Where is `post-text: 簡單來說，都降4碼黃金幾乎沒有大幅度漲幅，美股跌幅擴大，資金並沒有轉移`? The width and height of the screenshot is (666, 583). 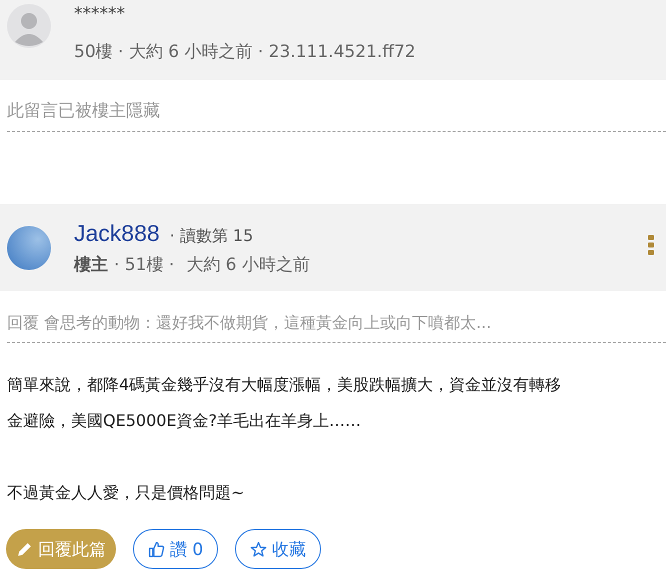 post-text: 簡單來說，都降4碼黃金幾乎沒有大幅度漲幅，美股跌幅擴大，資金並沒有轉移 is located at coordinates (284, 385).